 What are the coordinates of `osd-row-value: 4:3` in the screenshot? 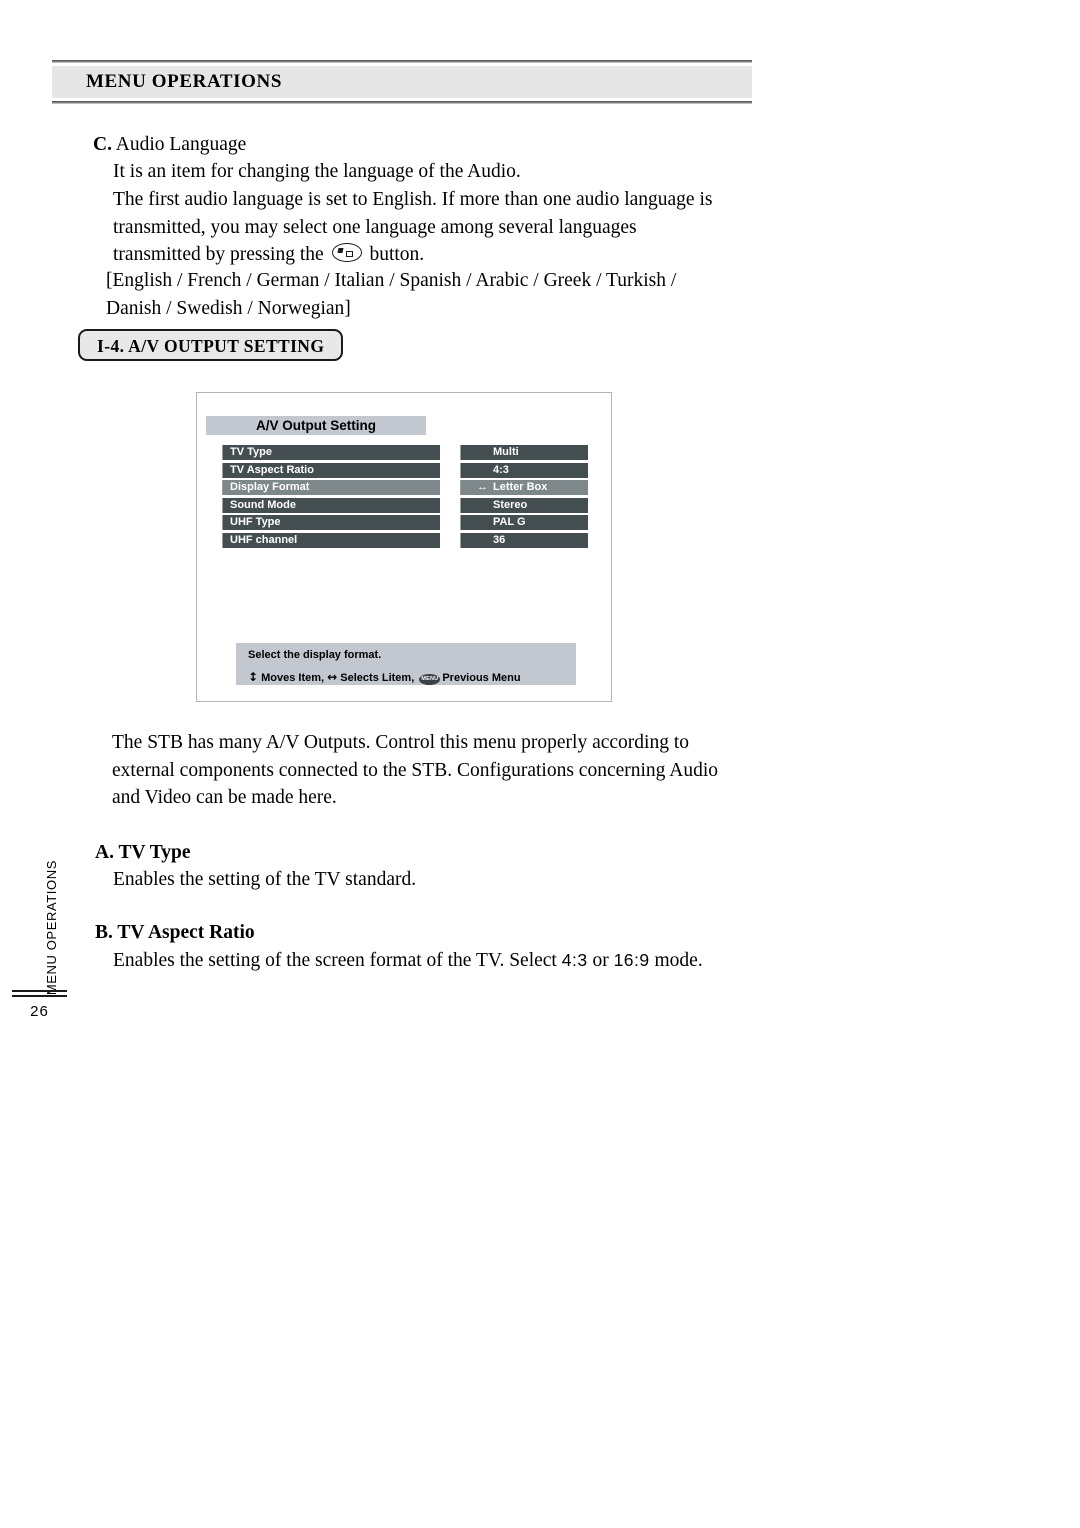 It's located at (524, 470).